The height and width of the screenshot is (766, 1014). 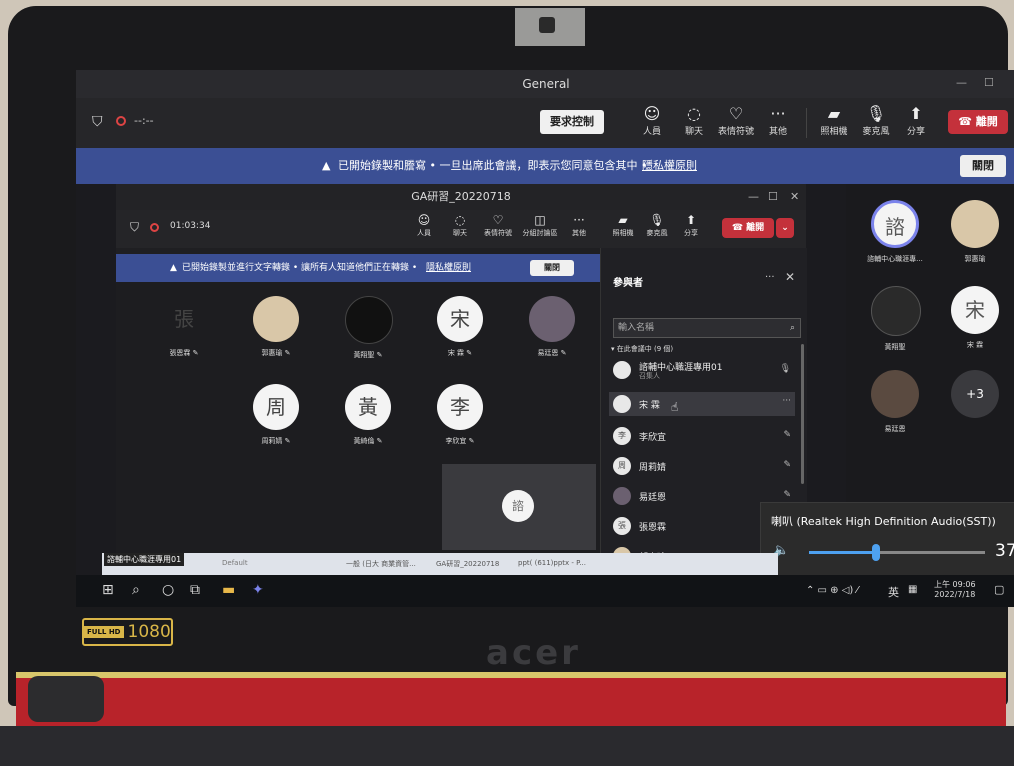 I want to click on participant-tile: 宋 宋 霖 ✎, so click(x=460, y=327).